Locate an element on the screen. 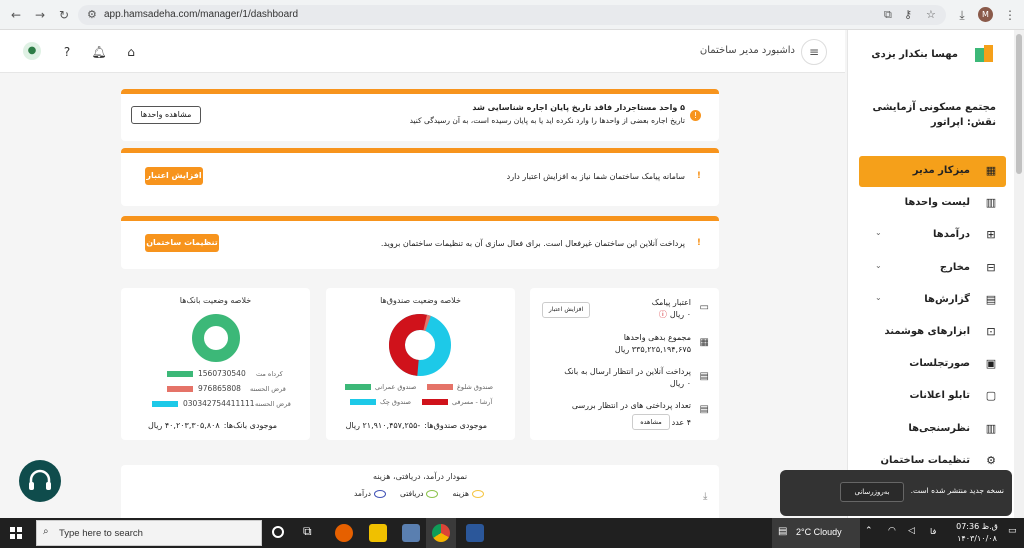  search-icon: ⌕ is located at coordinates (46, 531).